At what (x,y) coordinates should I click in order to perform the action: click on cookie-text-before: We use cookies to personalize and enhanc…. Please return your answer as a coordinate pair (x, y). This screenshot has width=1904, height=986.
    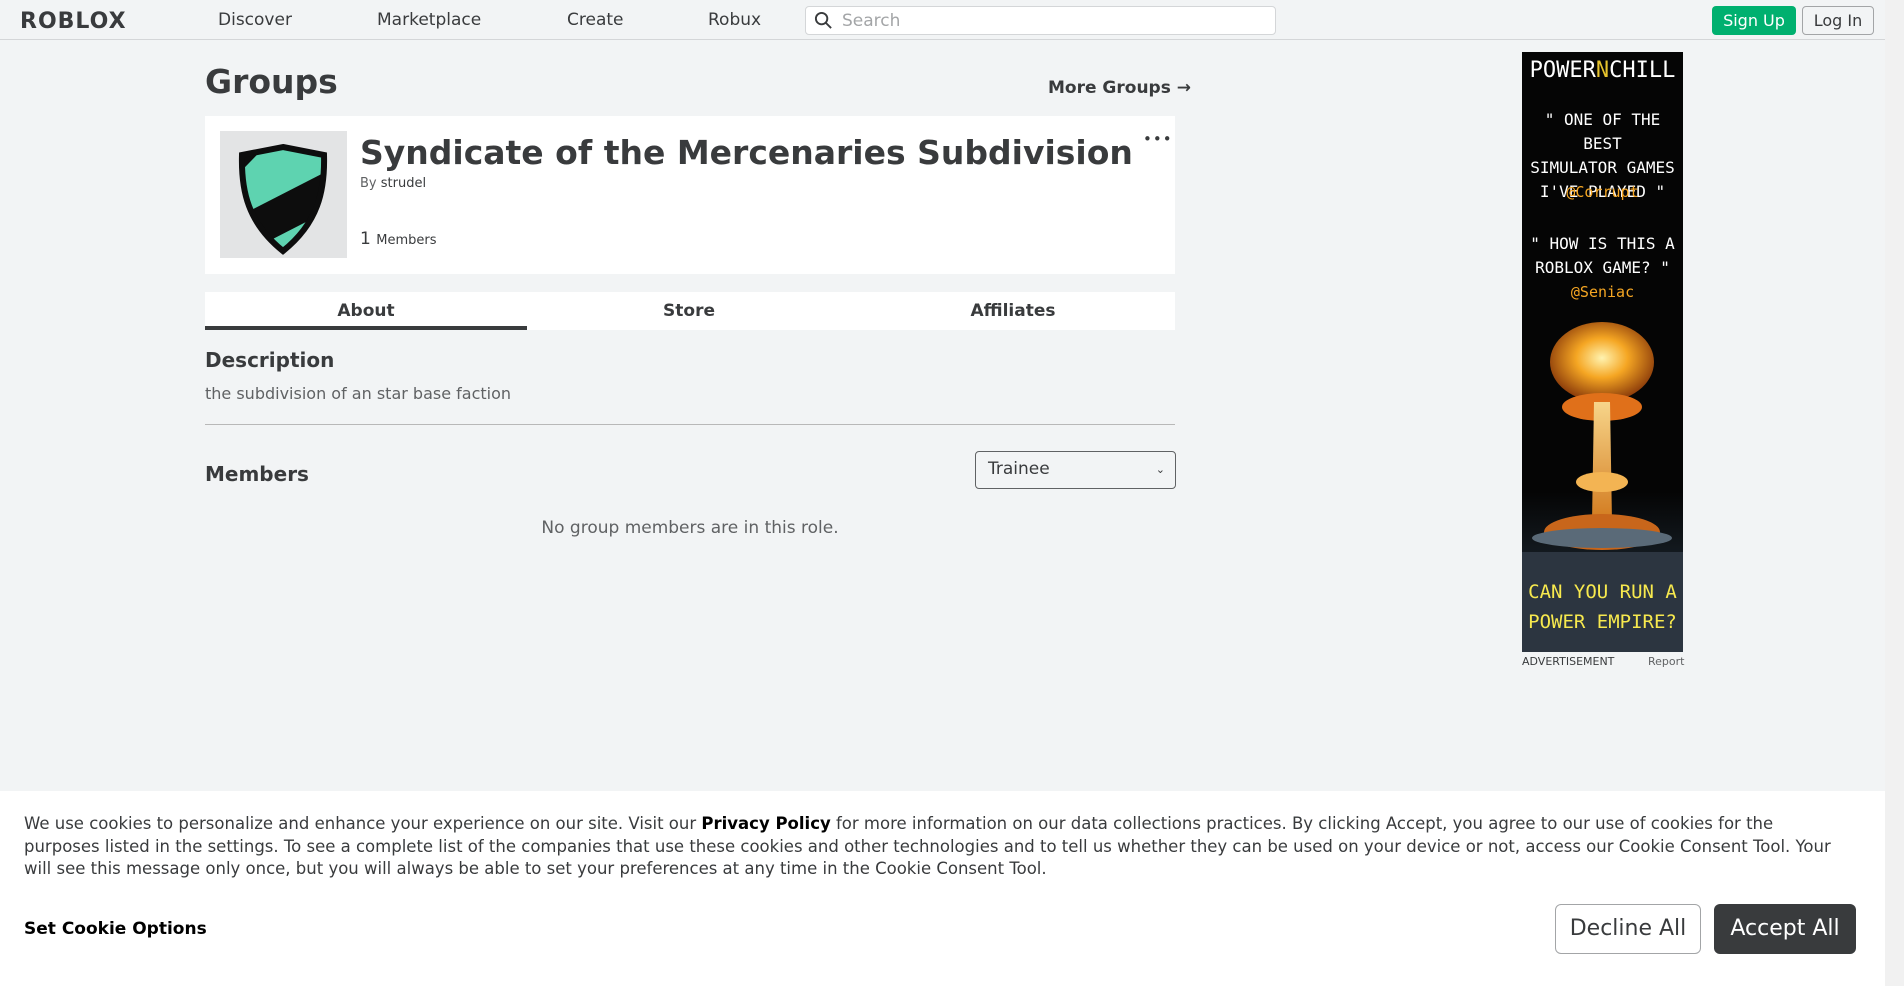
    Looking at the image, I should click on (363, 823).